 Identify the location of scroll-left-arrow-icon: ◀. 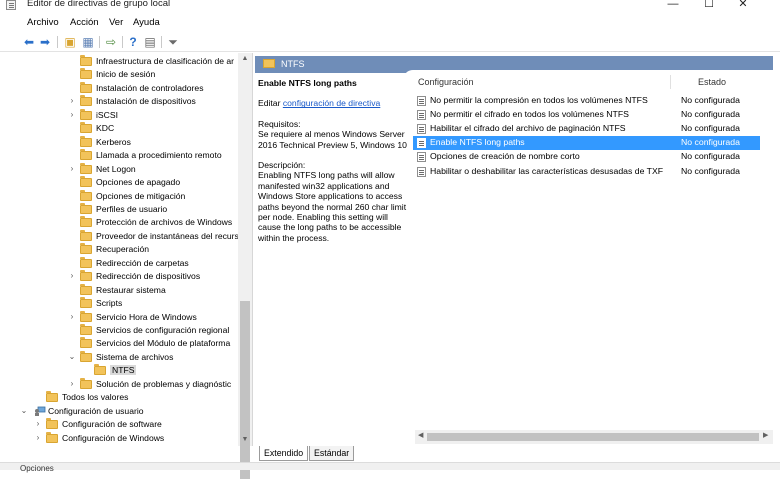
(420, 435).